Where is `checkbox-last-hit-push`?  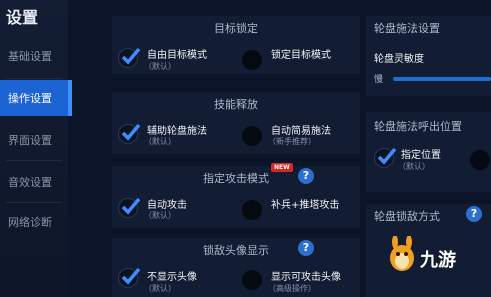
checkbox-last-hit-push is located at coordinates (252, 210).